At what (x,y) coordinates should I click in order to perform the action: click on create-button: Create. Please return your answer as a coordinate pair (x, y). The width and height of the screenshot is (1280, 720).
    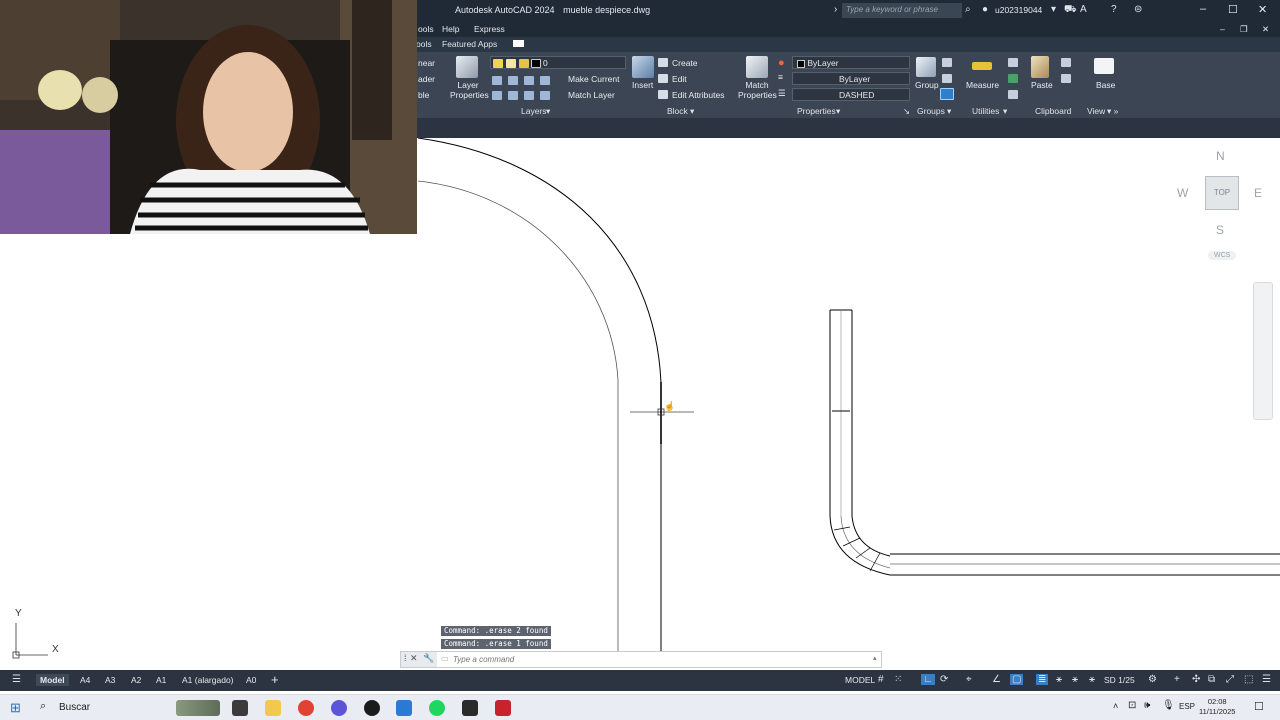
    Looking at the image, I should click on (685, 63).